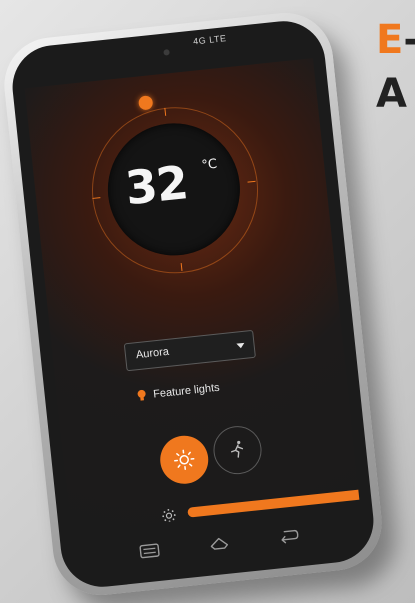 The width and height of the screenshot is (415, 603). I want to click on headline: E-, so click(395, 40).